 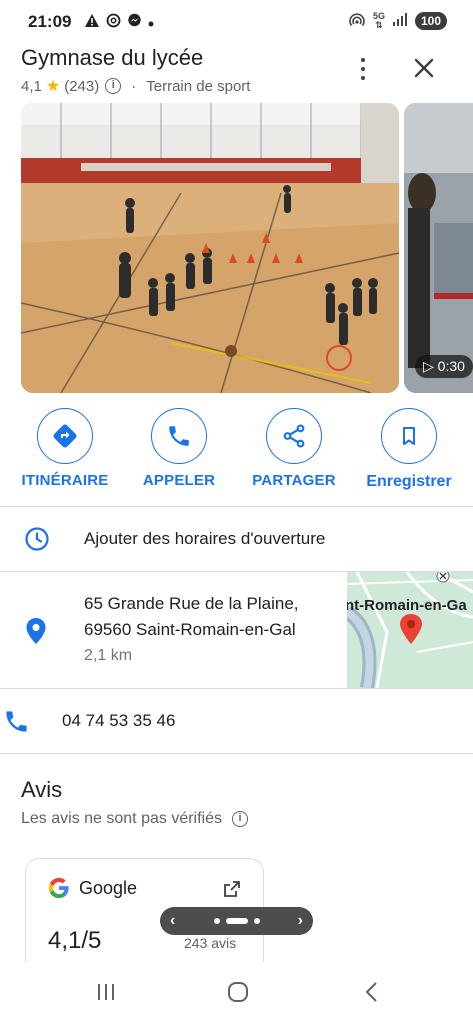 I want to click on google-logo-icon, so click(x=58, y=888).